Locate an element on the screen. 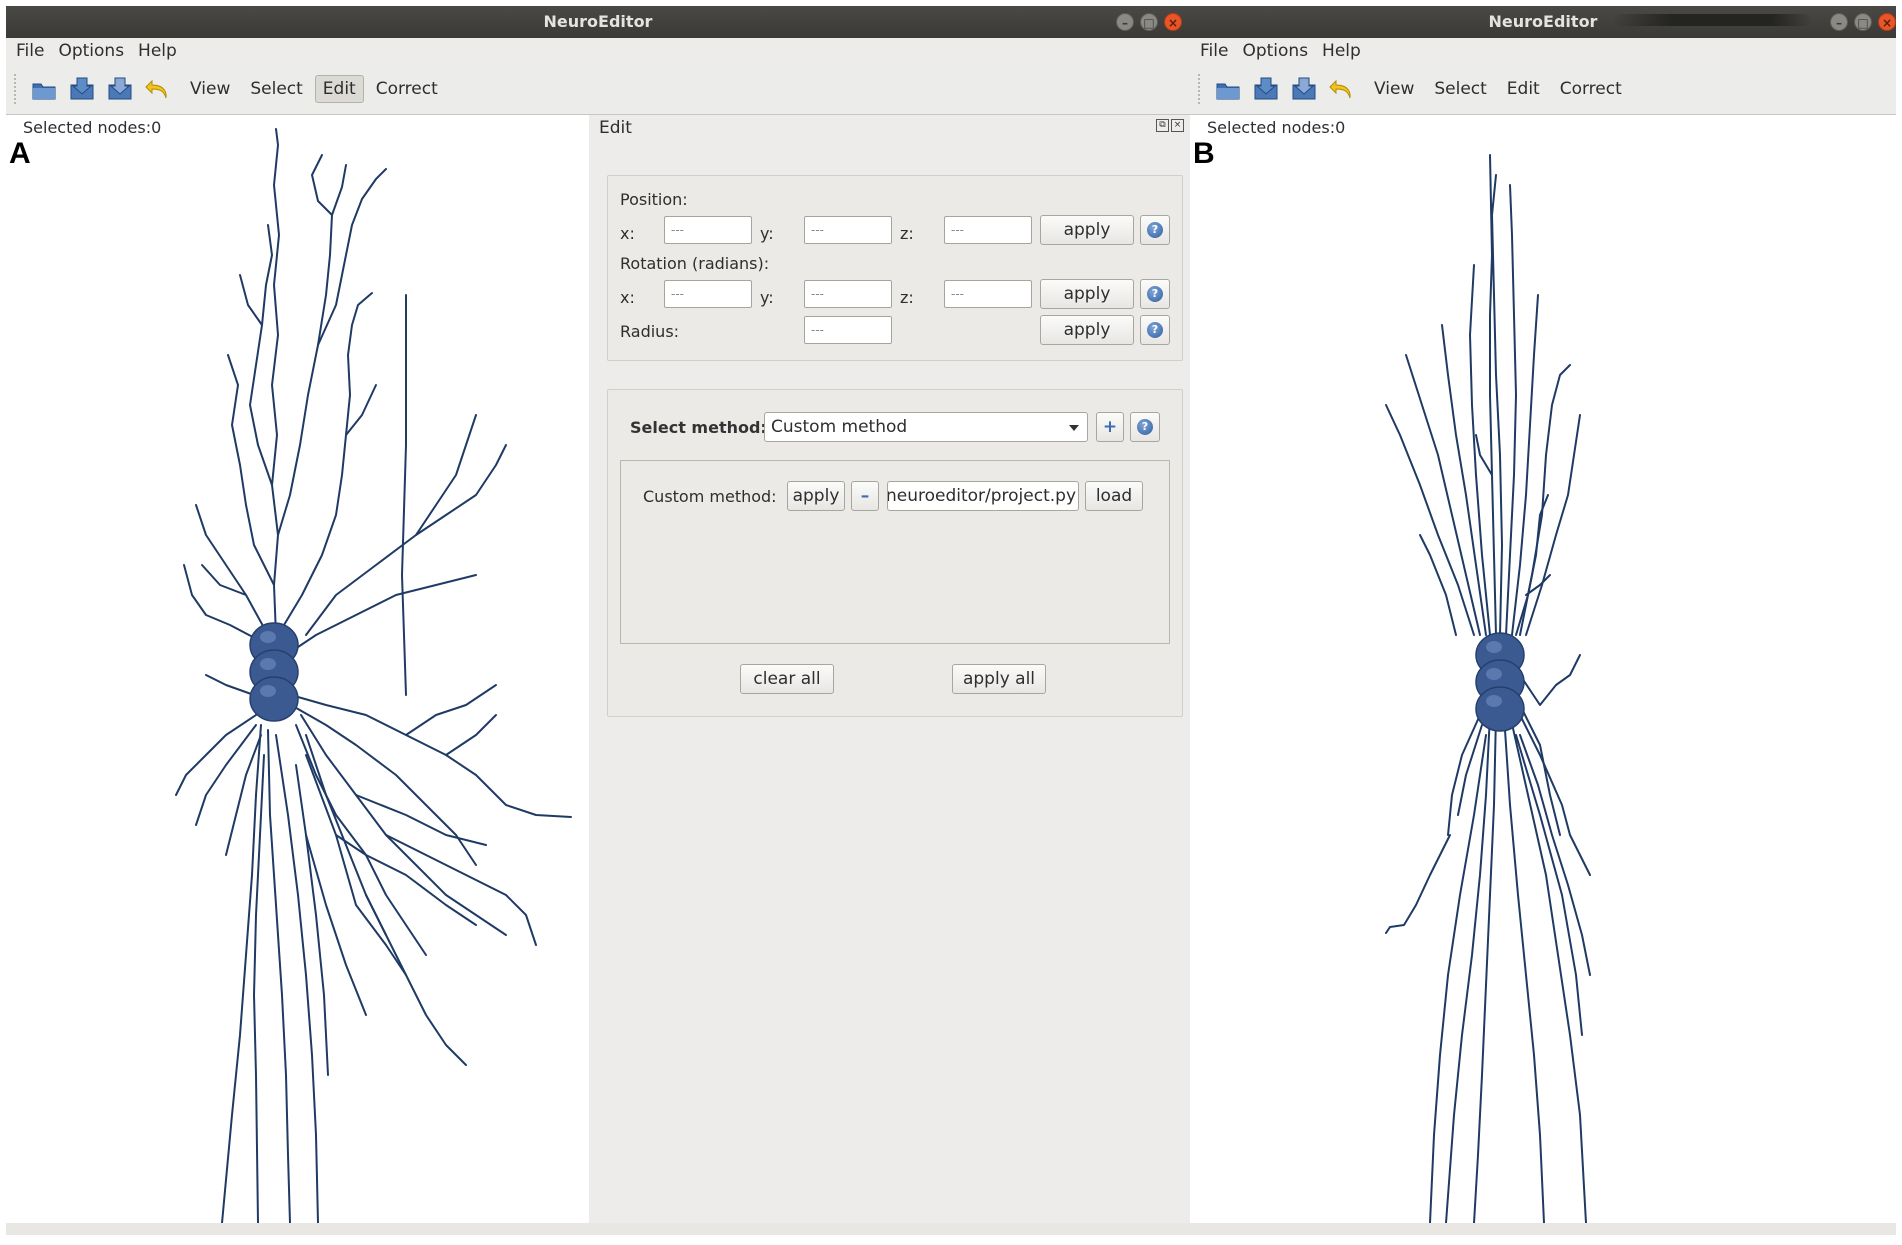 Image resolution: width=1902 pixels, height=1245 pixels. position-apply-button: apply is located at coordinates (1087, 230).